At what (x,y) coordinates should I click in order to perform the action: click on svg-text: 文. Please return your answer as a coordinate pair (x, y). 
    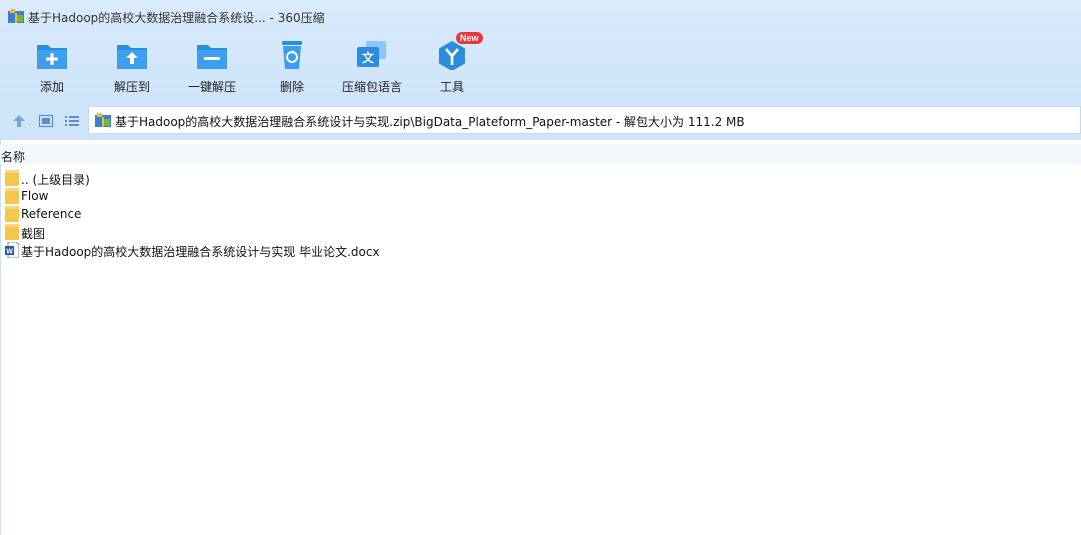
    Looking at the image, I should click on (368, 57).